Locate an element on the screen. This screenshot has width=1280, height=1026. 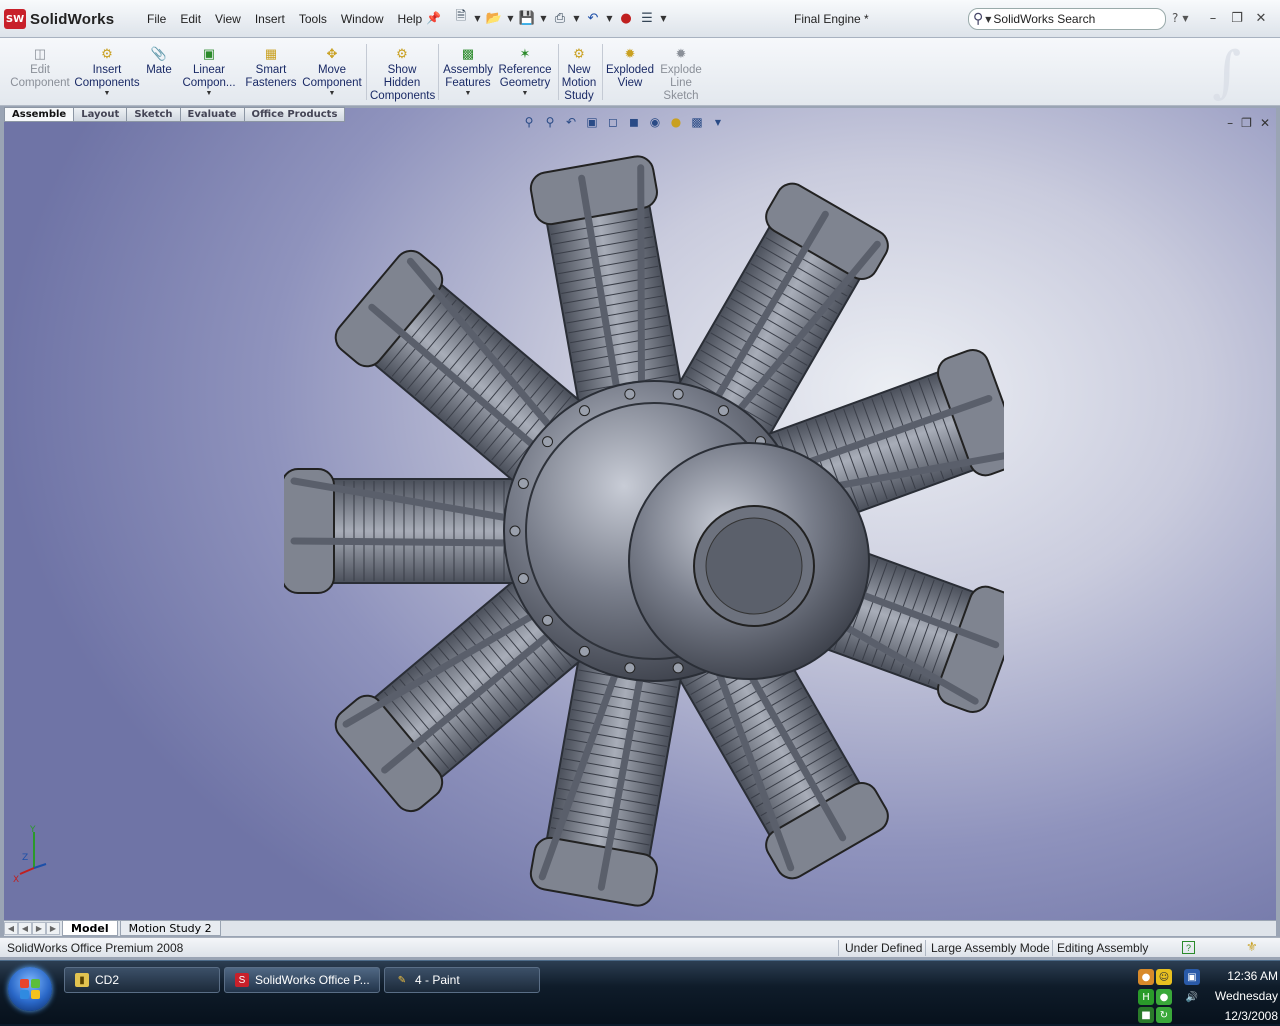
previous-view-icon: ↶ is located at coordinates (571, 122).